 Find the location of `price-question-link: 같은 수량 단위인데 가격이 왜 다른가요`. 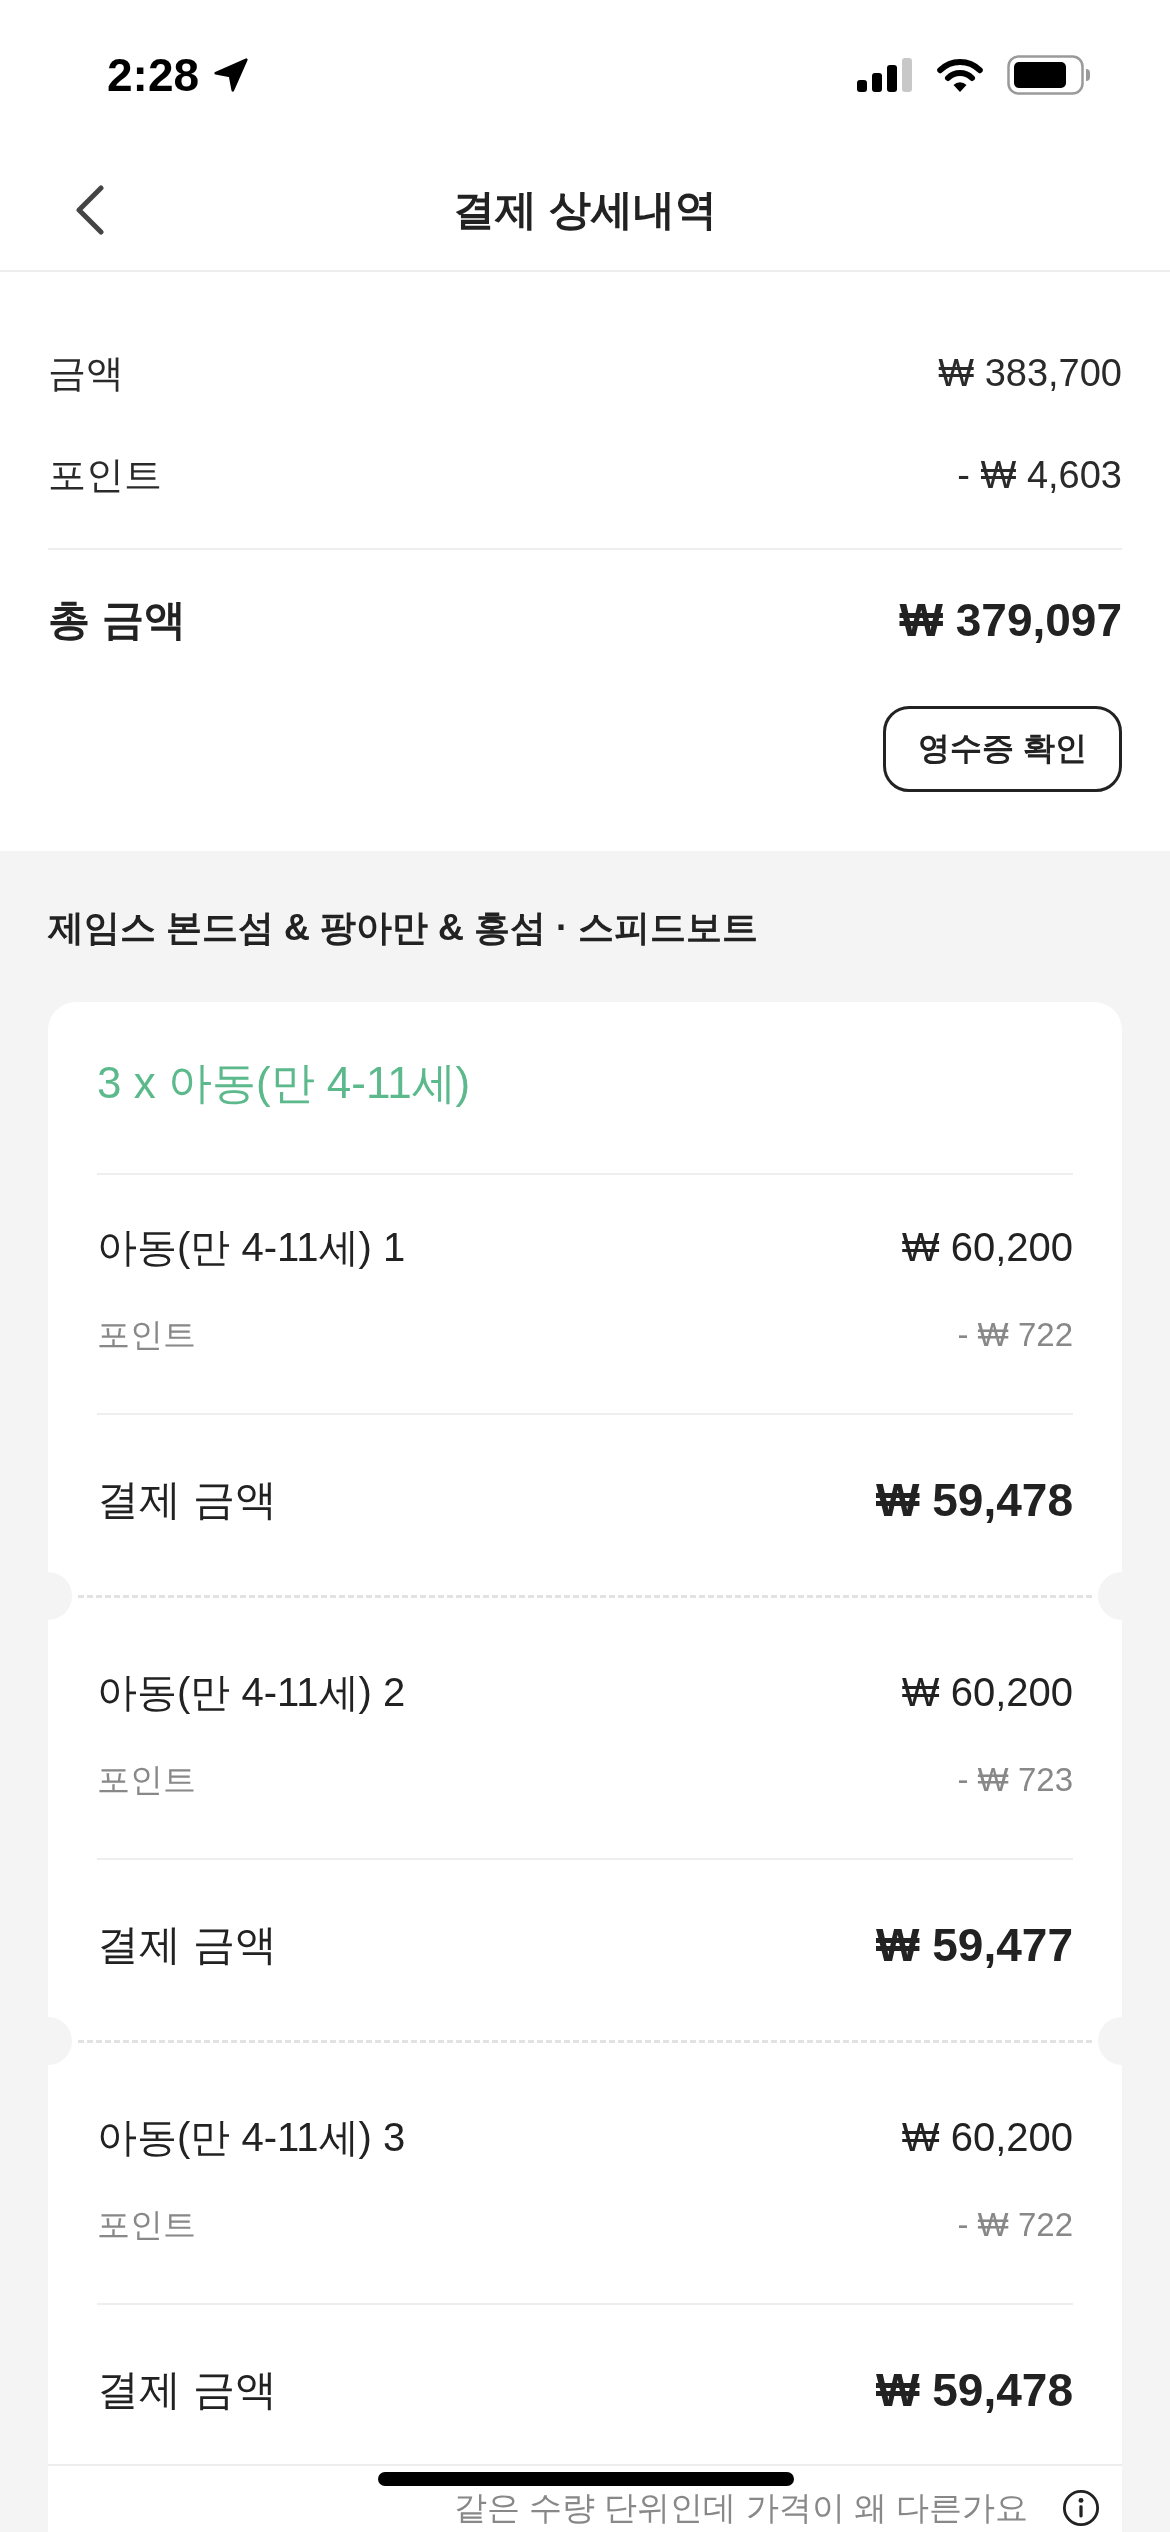

price-question-link: 같은 수량 단위인데 가격이 왜 다른가요 is located at coordinates (741, 2508).